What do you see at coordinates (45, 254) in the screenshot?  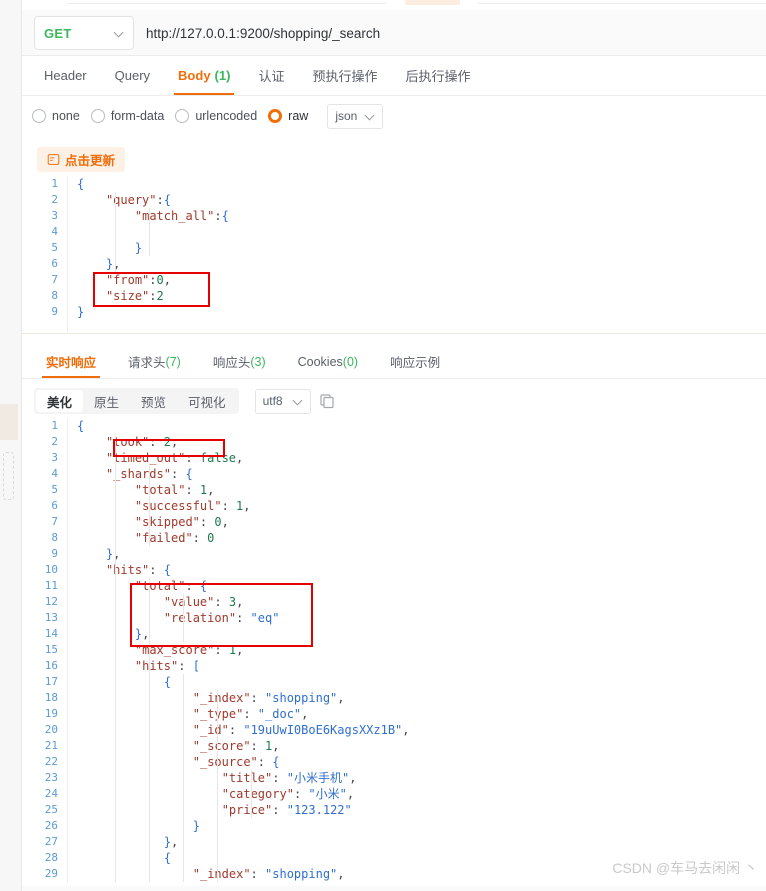 I see `request-gutter: 1 2 3 4 5 6 7 8 9` at bounding box center [45, 254].